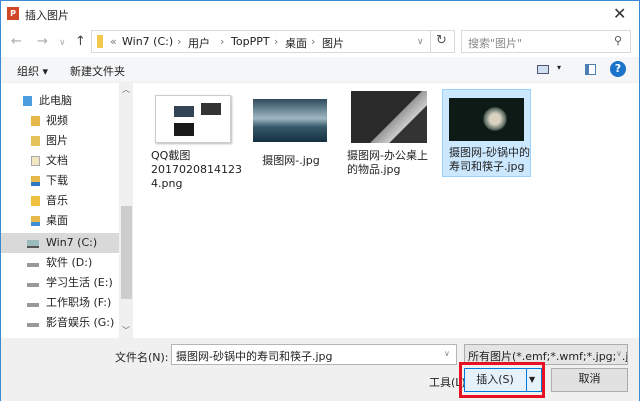 The height and width of the screenshot is (401, 640). What do you see at coordinates (126, 89) in the screenshot?
I see `scroll-up-icon: ︿` at bounding box center [126, 89].